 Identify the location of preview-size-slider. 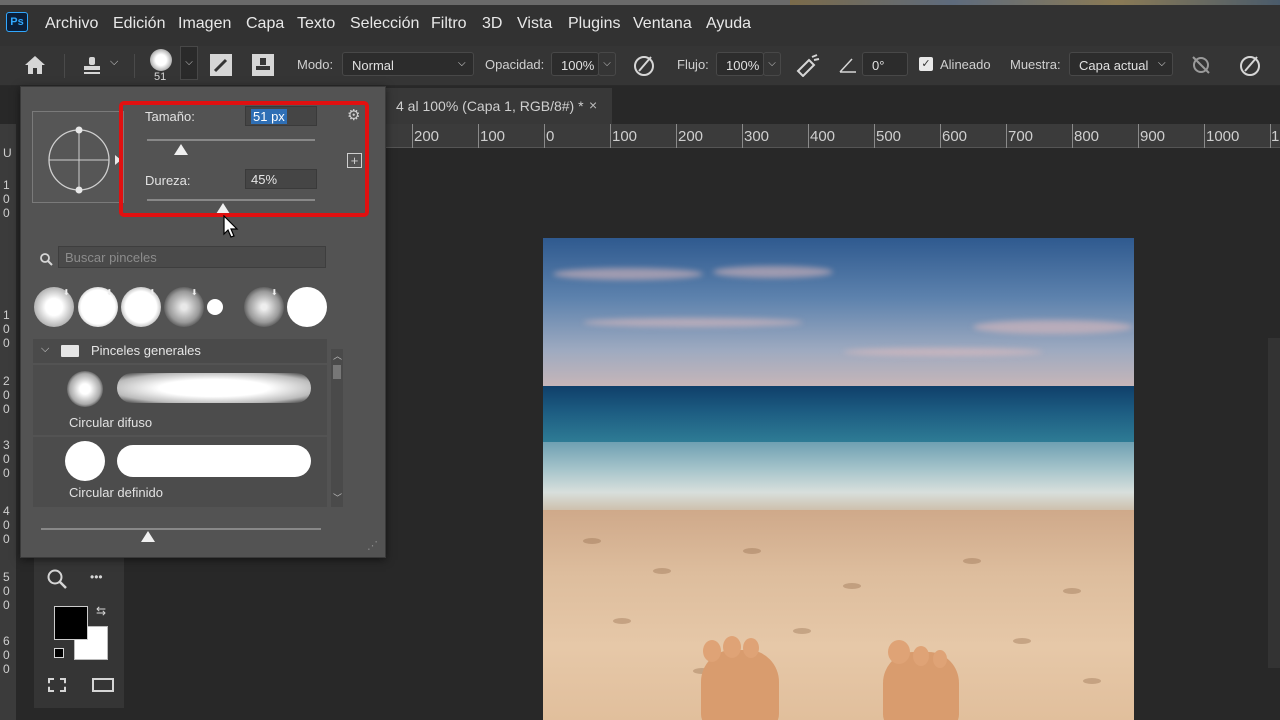
(181, 529).